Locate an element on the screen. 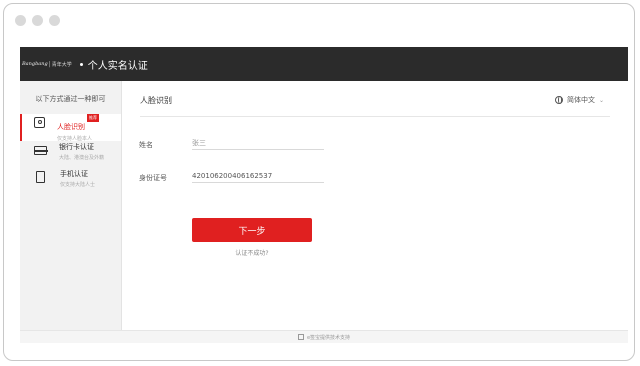 Image resolution: width=640 pixels, height=366 pixels. name-input is located at coordinates (258, 143).